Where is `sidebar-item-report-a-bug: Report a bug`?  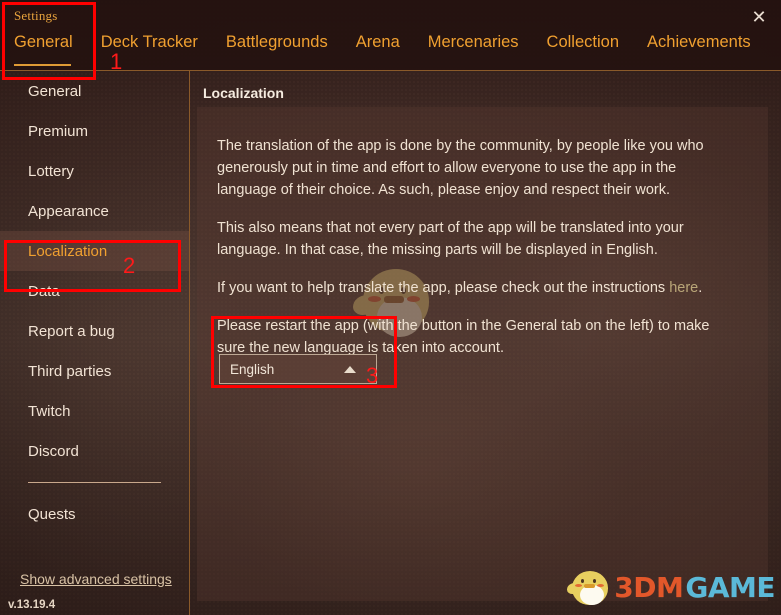 sidebar-item-report-a-bug: Report a bug is located at coordinates (94, 331).